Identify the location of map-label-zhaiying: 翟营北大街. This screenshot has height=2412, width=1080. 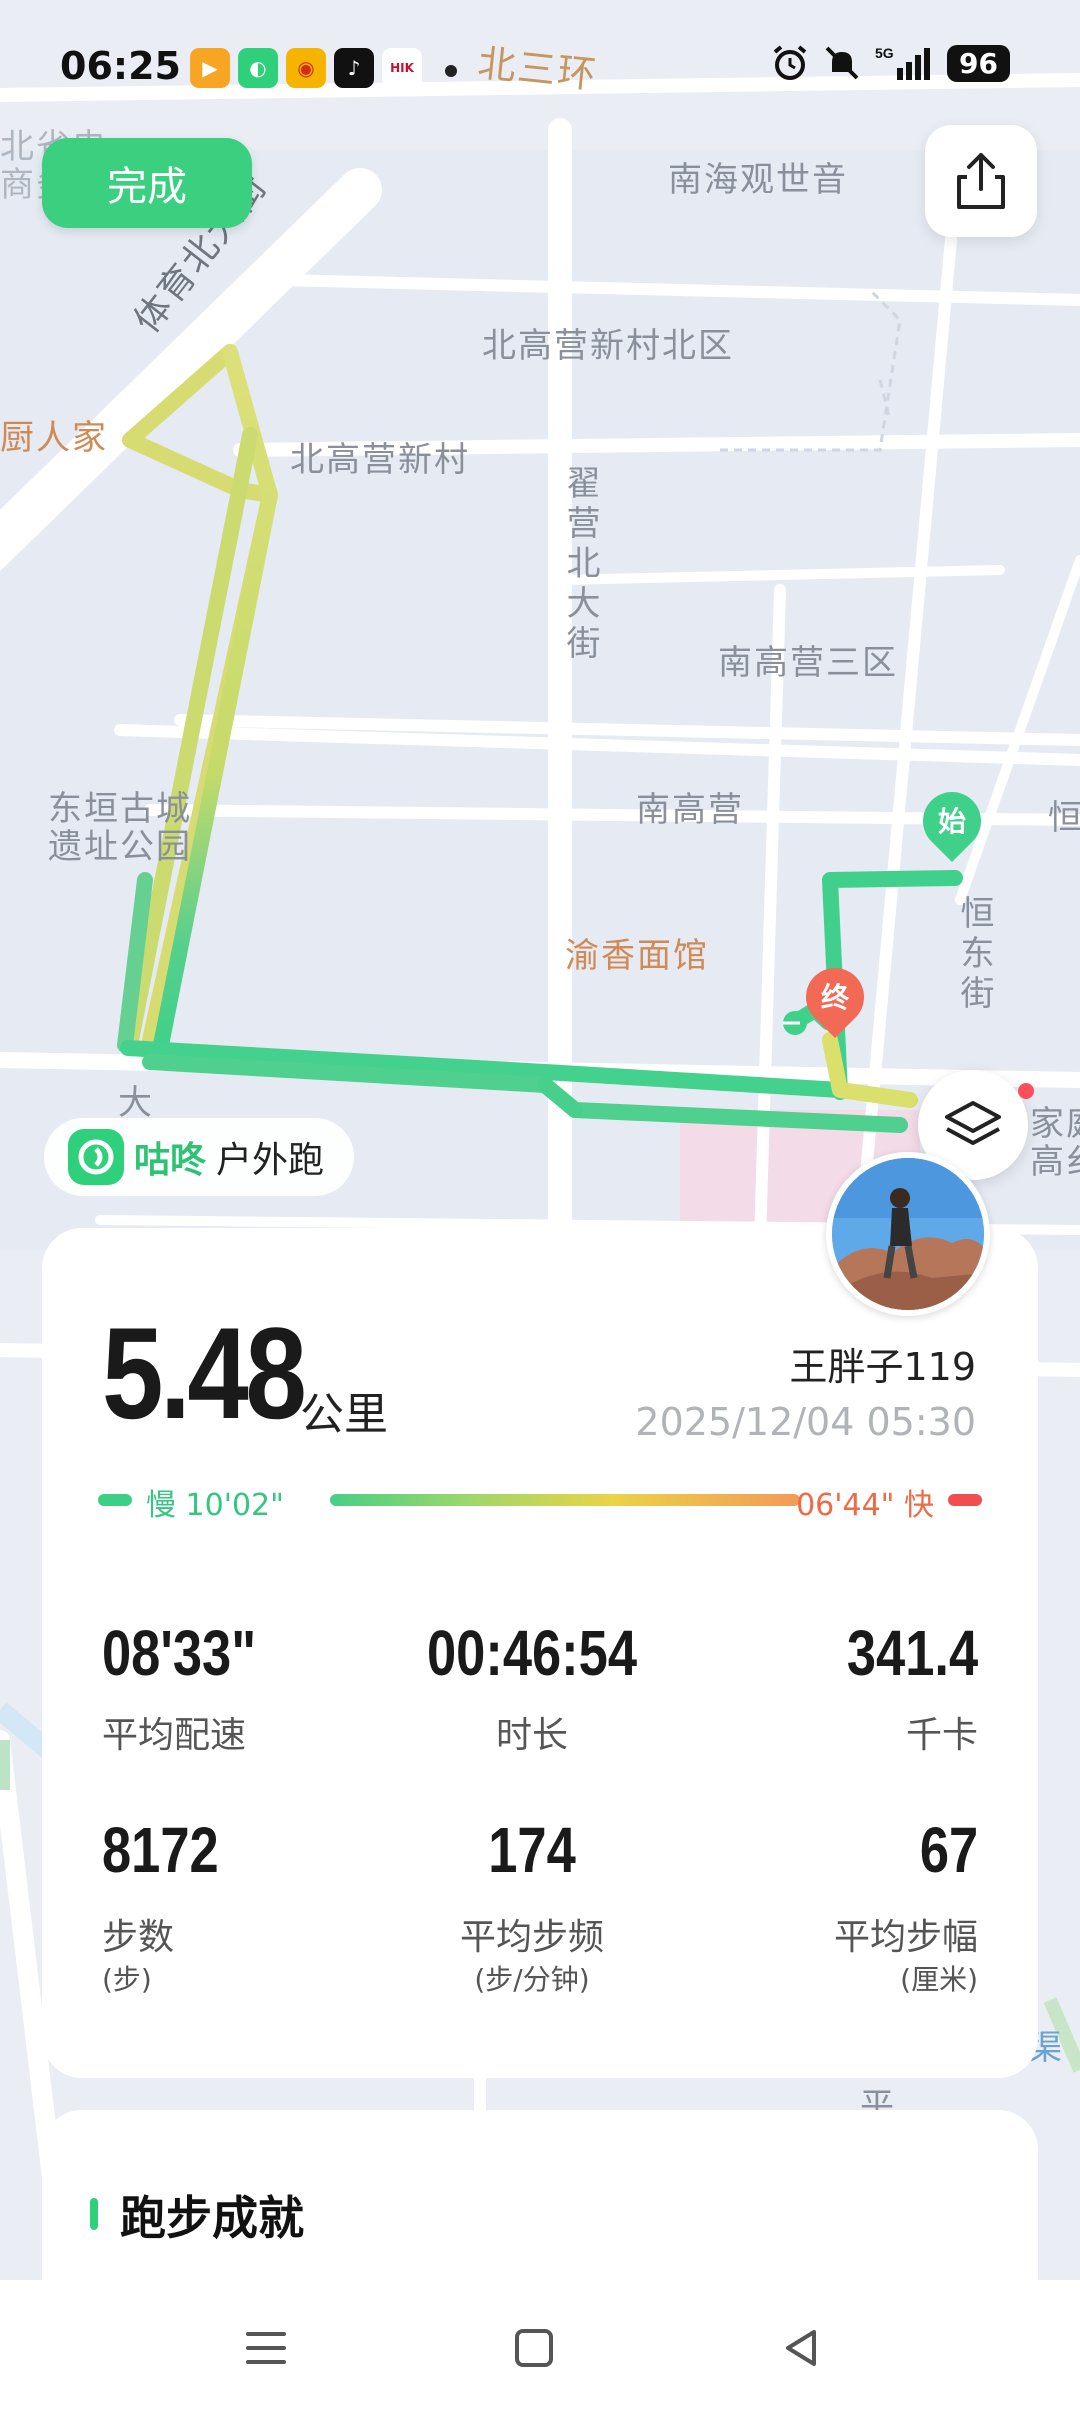
(580, 565).